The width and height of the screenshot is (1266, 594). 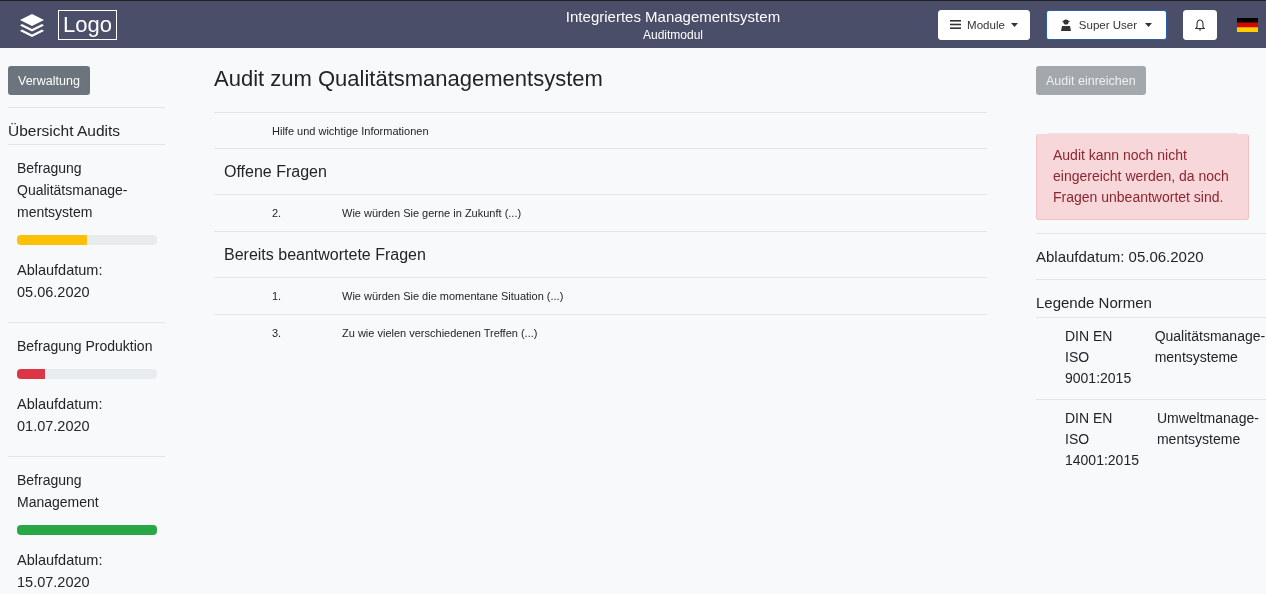 I want to click on audit-title: Befragung Management, so click(x=91, y=491).